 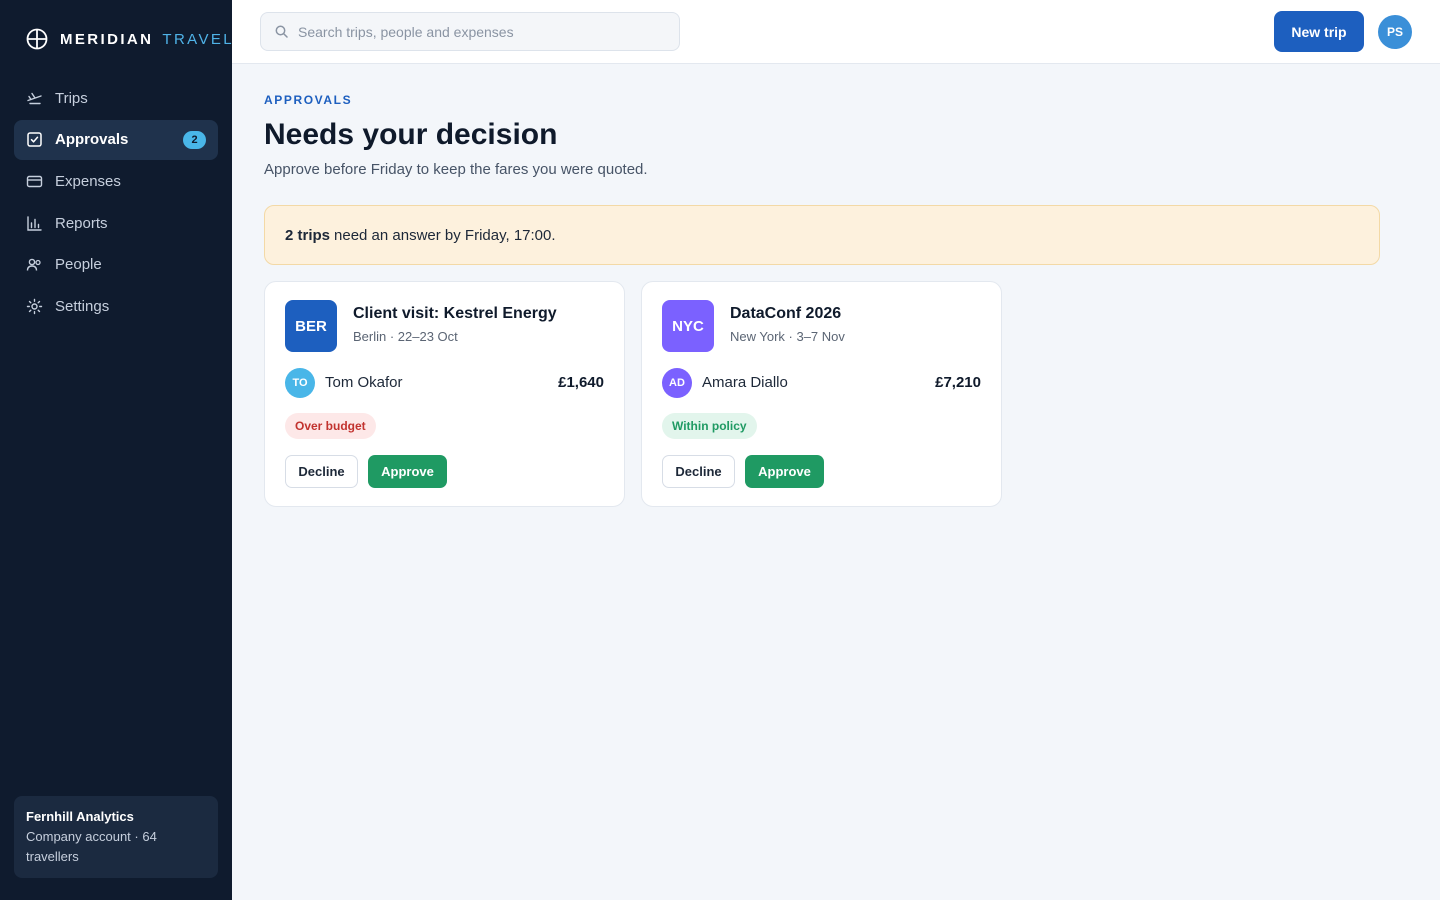 What do you see at coordinates (787, 336) in the screenshot?
I see `trip-meta: New York · 3–7 Nov` at bounding box center [787, 336].